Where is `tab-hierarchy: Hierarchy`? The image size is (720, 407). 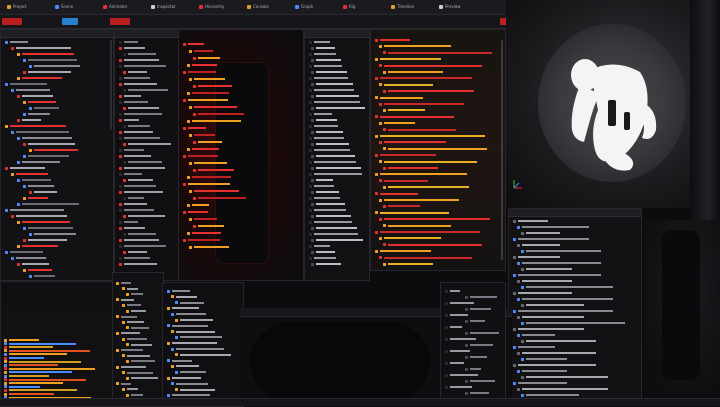 tab-hierarchy: Hierarchy is located at coordinates (211, 7).